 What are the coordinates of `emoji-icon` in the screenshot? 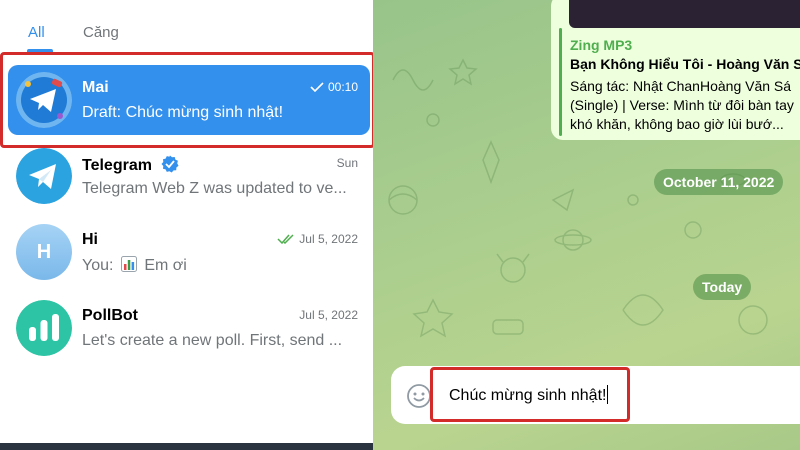 It's located at (419, 396).